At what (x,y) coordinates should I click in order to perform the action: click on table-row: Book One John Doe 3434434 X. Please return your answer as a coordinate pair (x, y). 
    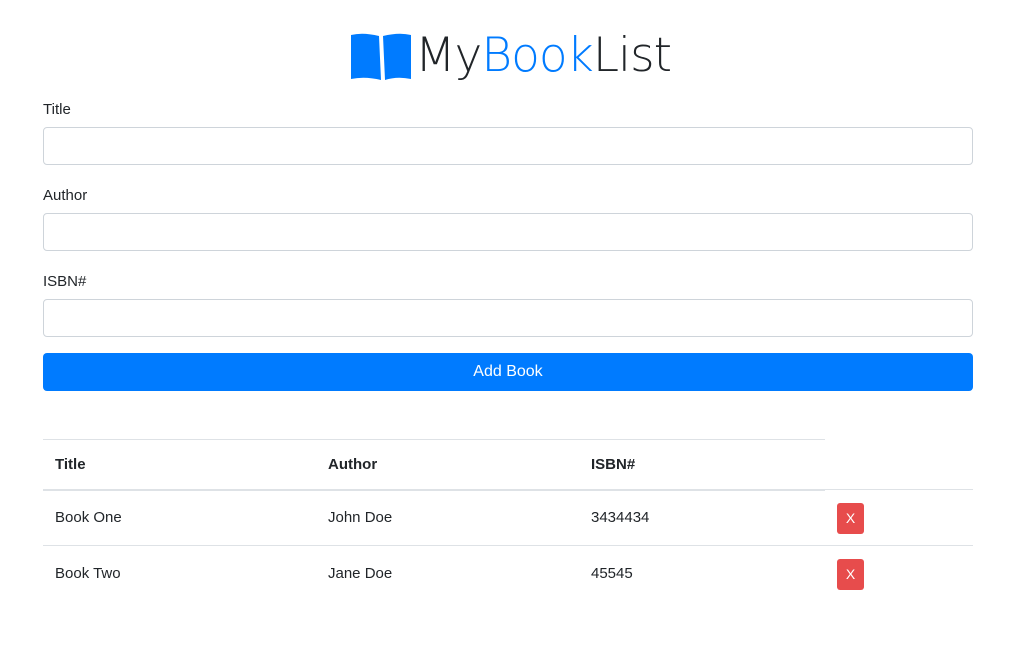
    Looking at the image, I should click on (508, 517).